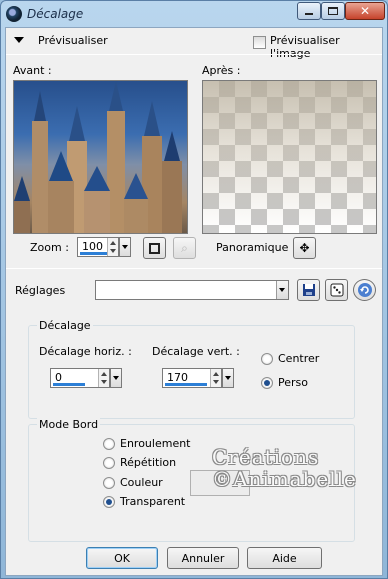 The image size is (388, 579). I want to click on custom-radio-label: Perso, so click(293, 382).